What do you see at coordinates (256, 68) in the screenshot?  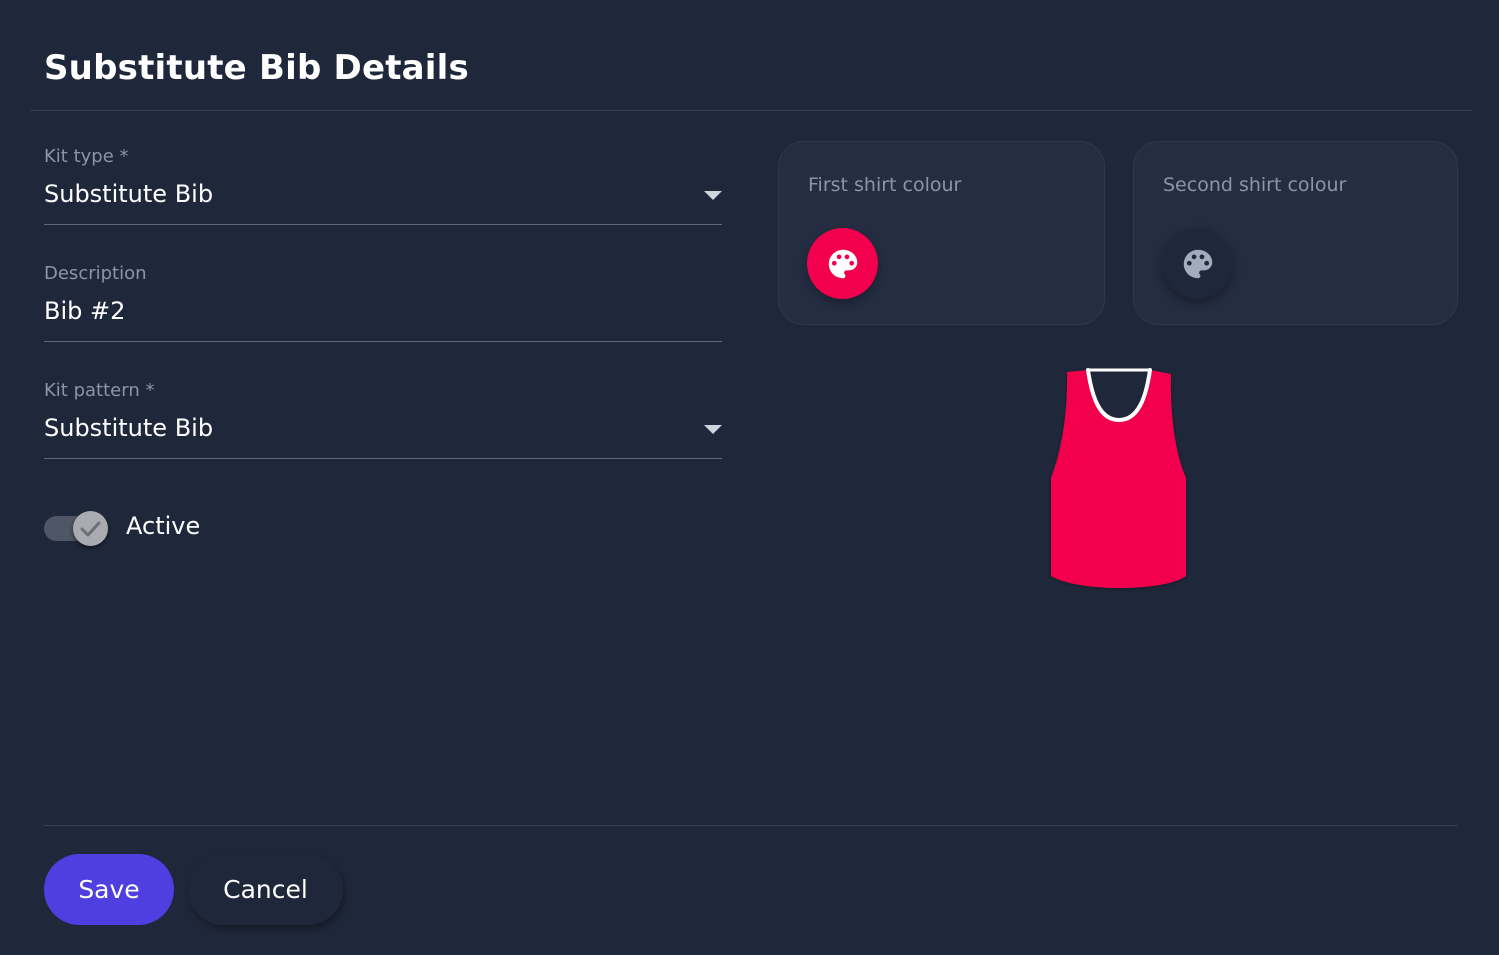 I see `page-title: Substitute Bib Details` at bounding box center [256, 68].